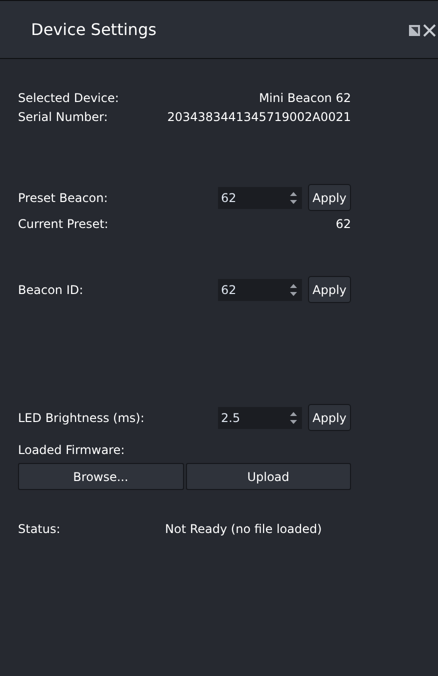 The width and height of the screenshot is (438, 676). What do you see at coordinates (243, 529) in the screenshot?
I see `status-value: Not Ready (no file loaded)` at bounding box center [243, 529].